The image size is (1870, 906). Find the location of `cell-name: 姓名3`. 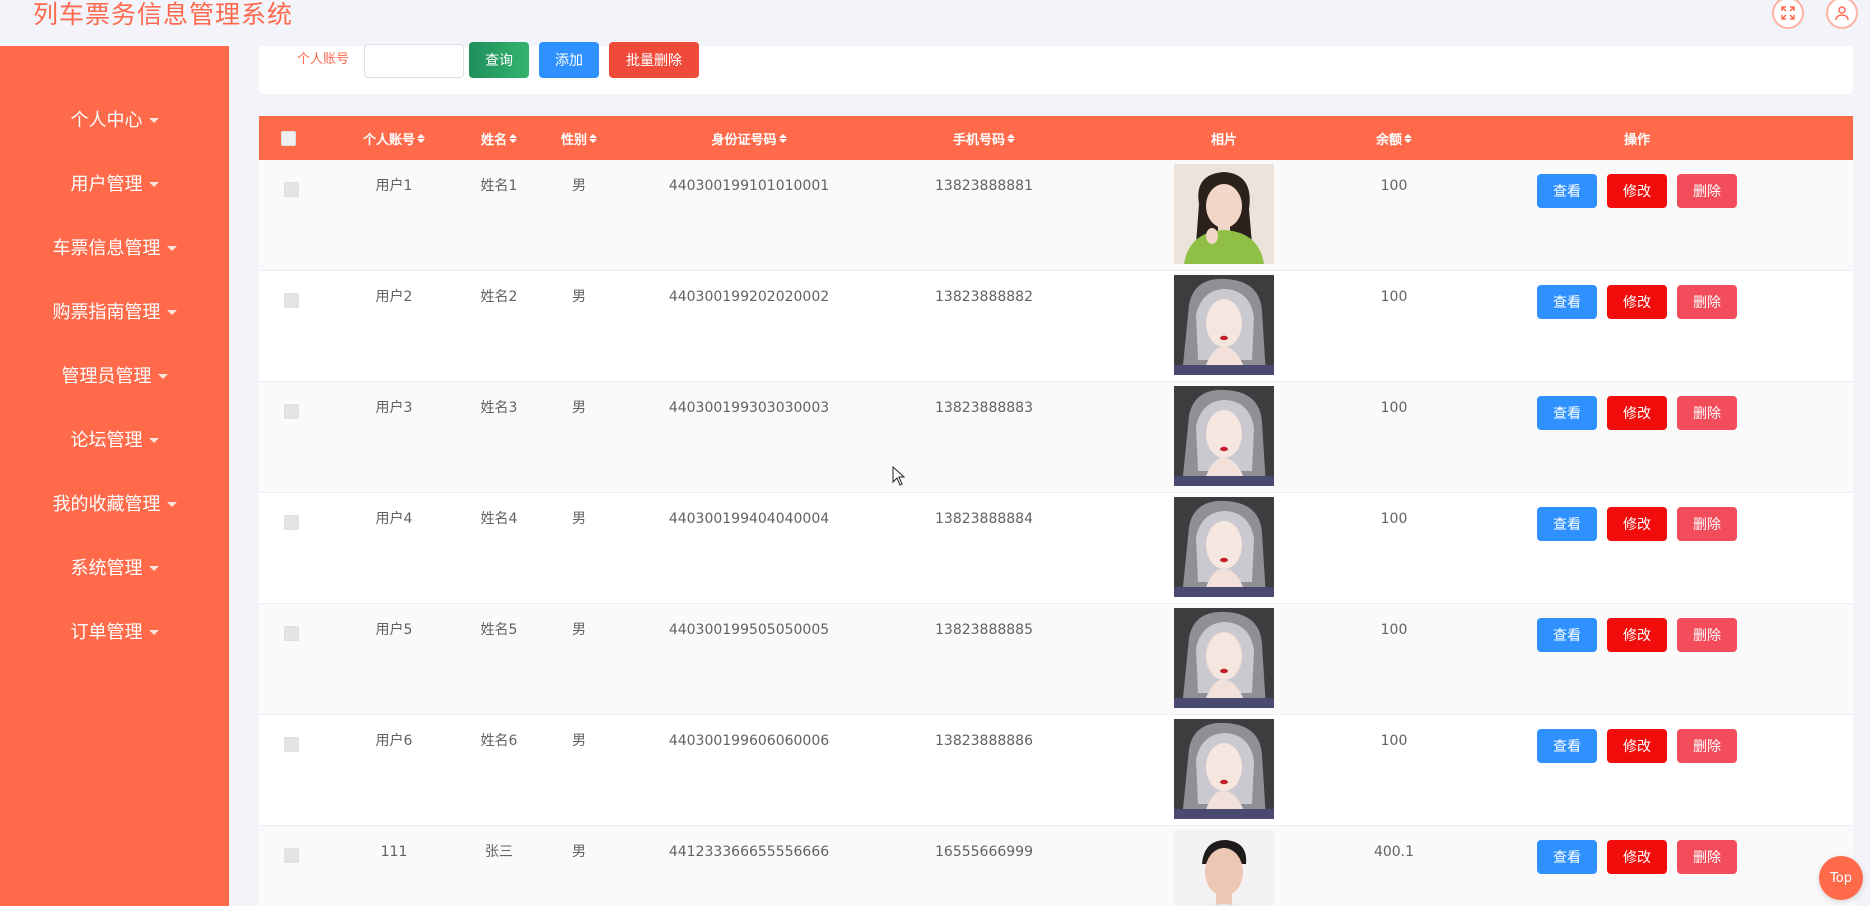

cell-name: 姓名3 is located at coordinates (499, 408).